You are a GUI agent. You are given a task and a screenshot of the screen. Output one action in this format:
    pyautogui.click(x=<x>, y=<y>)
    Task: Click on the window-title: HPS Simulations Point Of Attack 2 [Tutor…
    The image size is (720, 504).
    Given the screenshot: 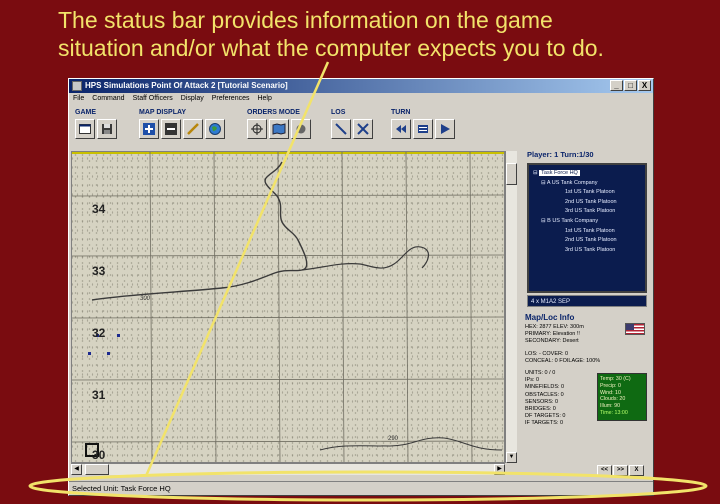 What is the action you would take?
    pyautogui.click(x=186, y=85)
    